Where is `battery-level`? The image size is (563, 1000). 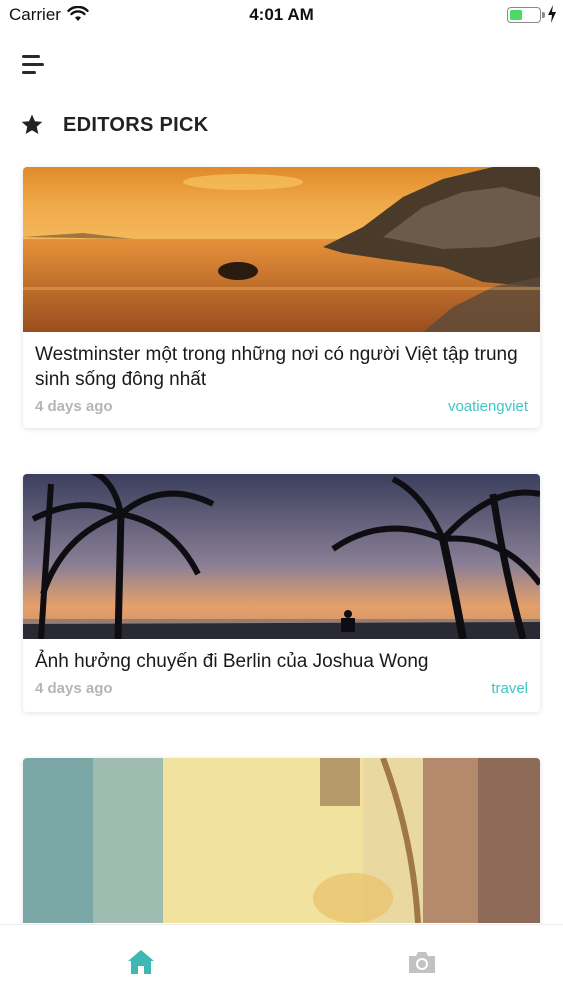 battery-level is located at coordinates (516, 15).